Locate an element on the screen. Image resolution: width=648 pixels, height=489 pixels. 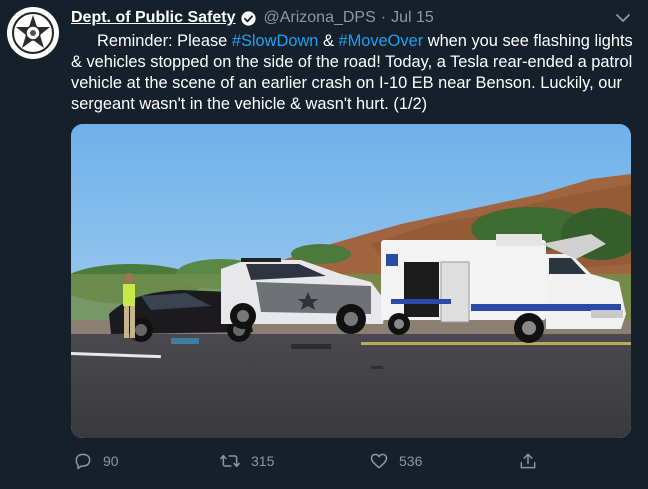
author-handle: @Arizona_DPS is located at coordinates (319, 18).